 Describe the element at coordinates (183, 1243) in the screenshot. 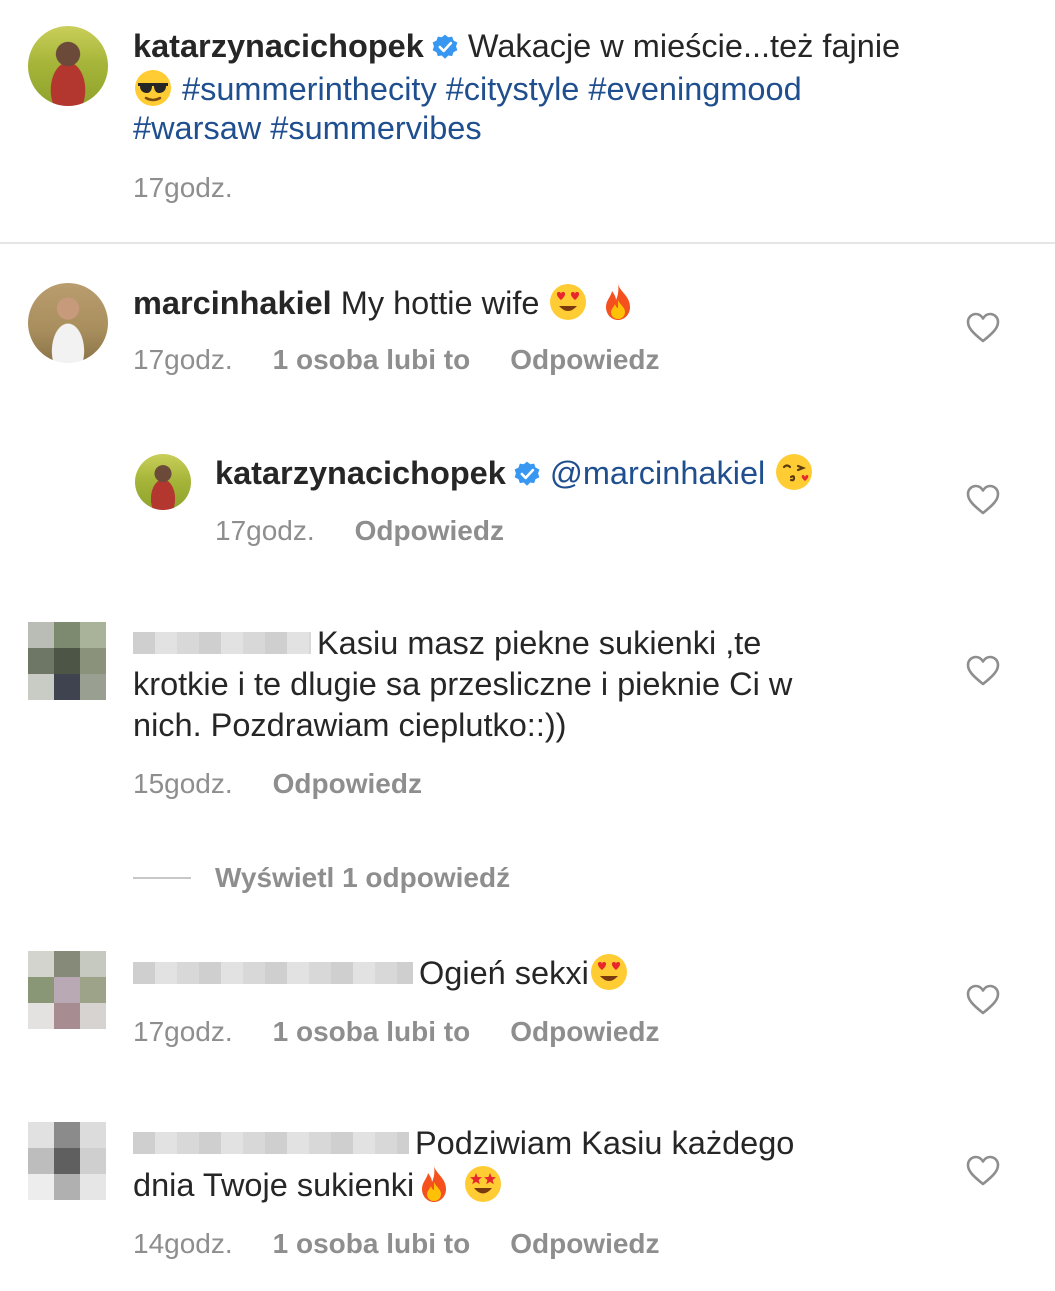

I see `comment-time: 14godz.` at that location.